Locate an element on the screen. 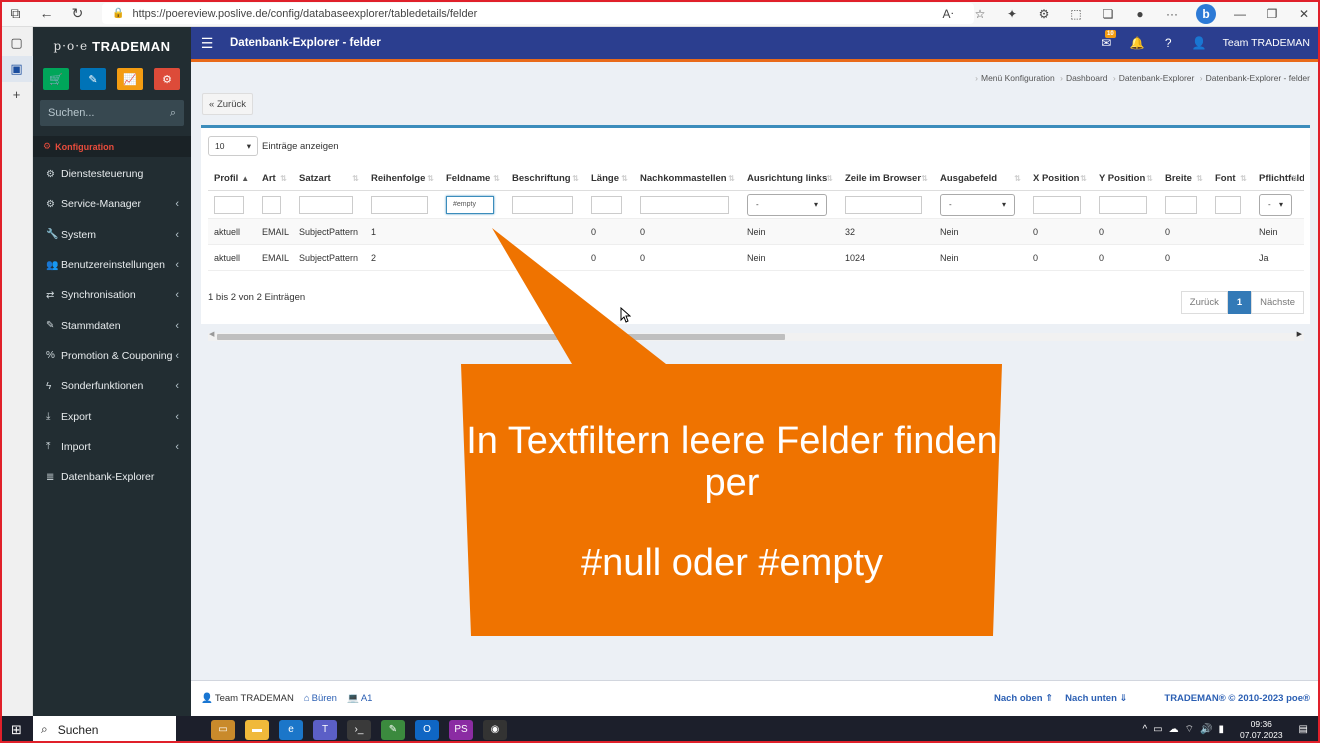  bing-icon: b is located at coordinates (1206, 13).